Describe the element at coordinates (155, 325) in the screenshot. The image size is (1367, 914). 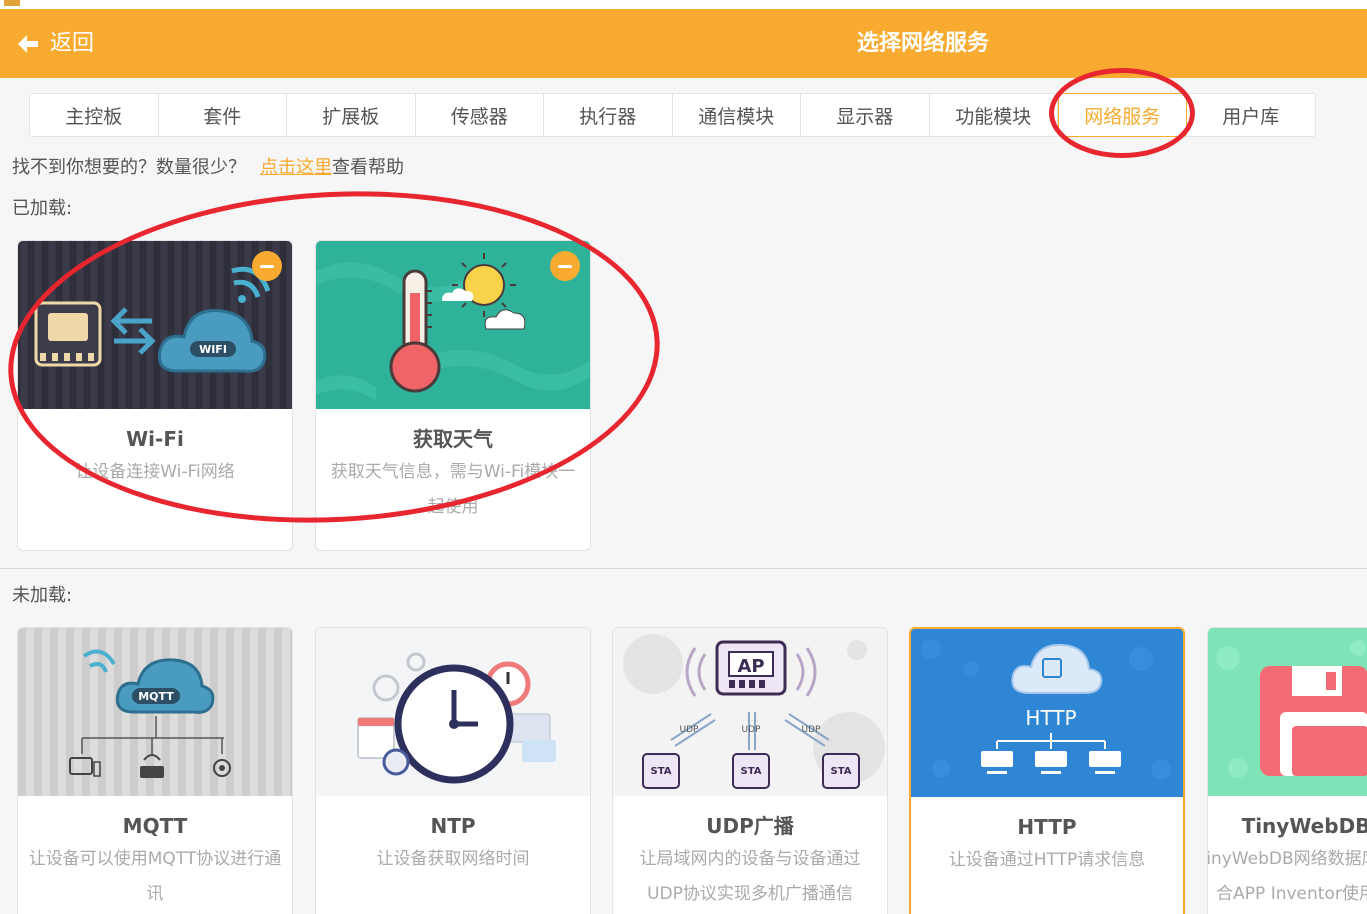
I see `wifi-thumbnail: WIFI` at that location.